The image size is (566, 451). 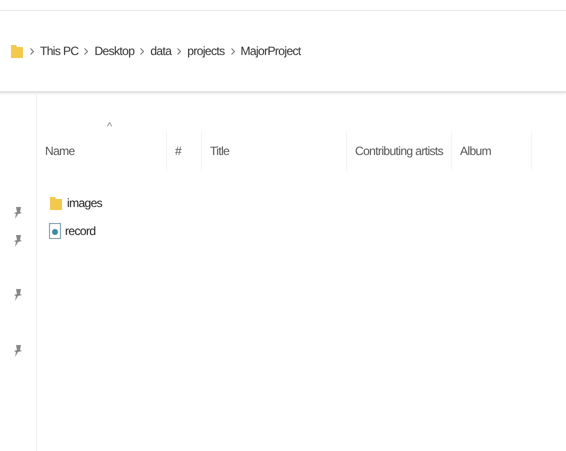 What do you see at coordinates (161, 51) in the screenshot?
I see `breadcrumb-item: data` at bounding box center [161, 51].